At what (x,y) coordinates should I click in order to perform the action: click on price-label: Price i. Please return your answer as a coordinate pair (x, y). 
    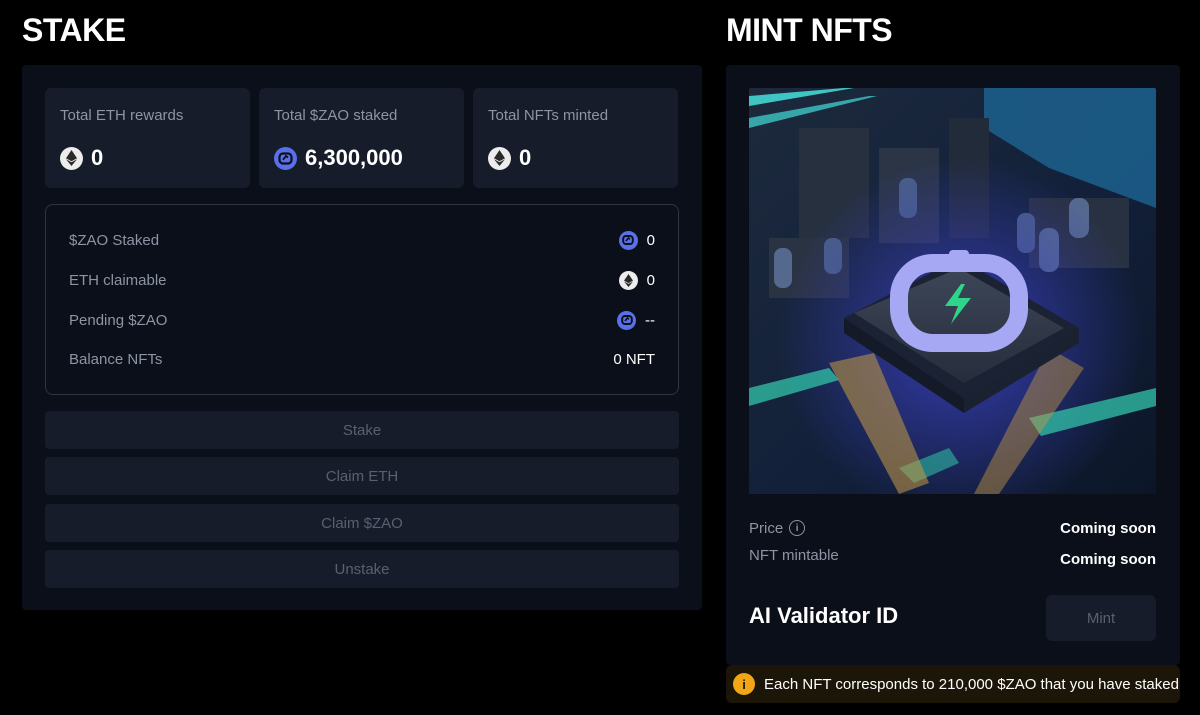
    Looking at the image, I should click on (777, 528).